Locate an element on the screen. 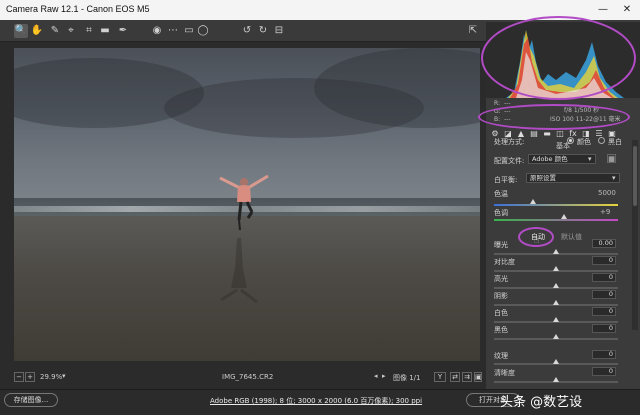  spot-removal-icon: ◉ is located at coordinates (157, 31).